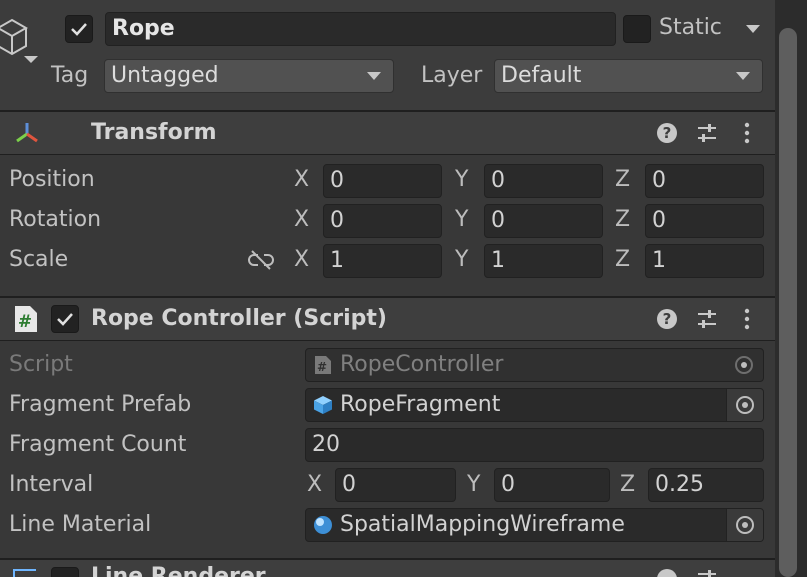 The height and width of the screenshot is (577, 807). What do you see at coordinates (249, 76) in the screenshot?
I see `tag-dropdown: Untagged` at bounding box center [249, 76].